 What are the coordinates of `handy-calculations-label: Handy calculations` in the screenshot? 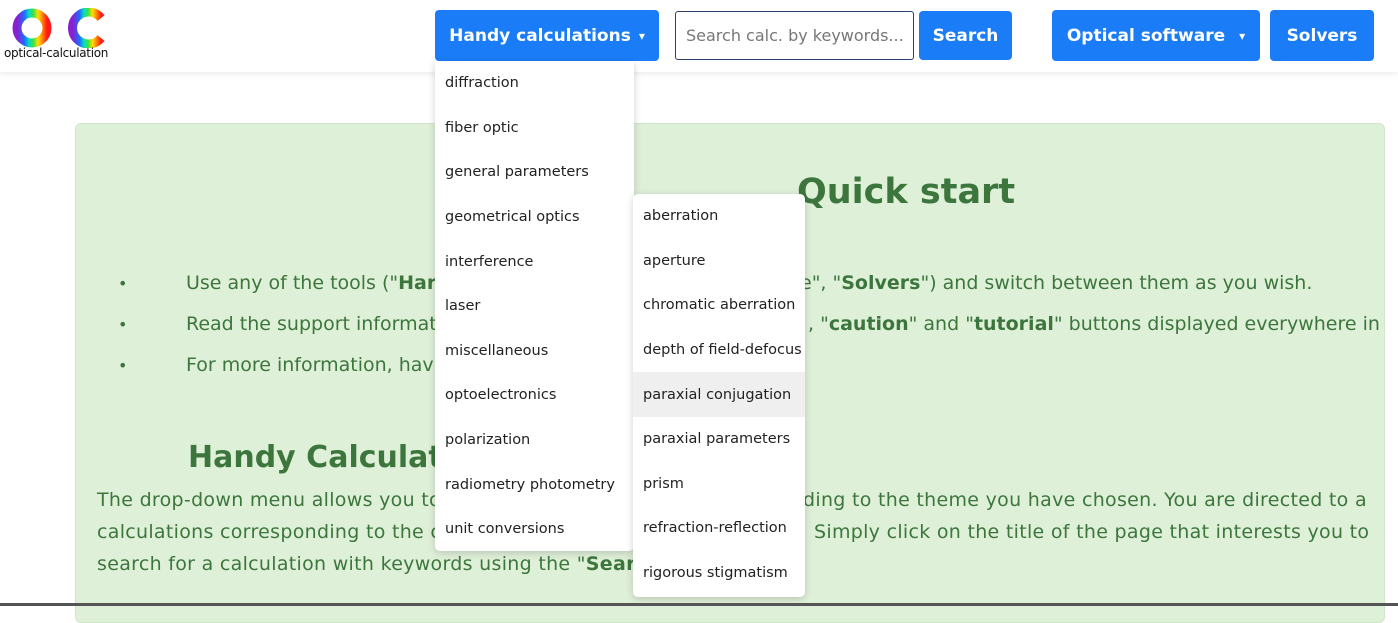 It's located at (540, 35).